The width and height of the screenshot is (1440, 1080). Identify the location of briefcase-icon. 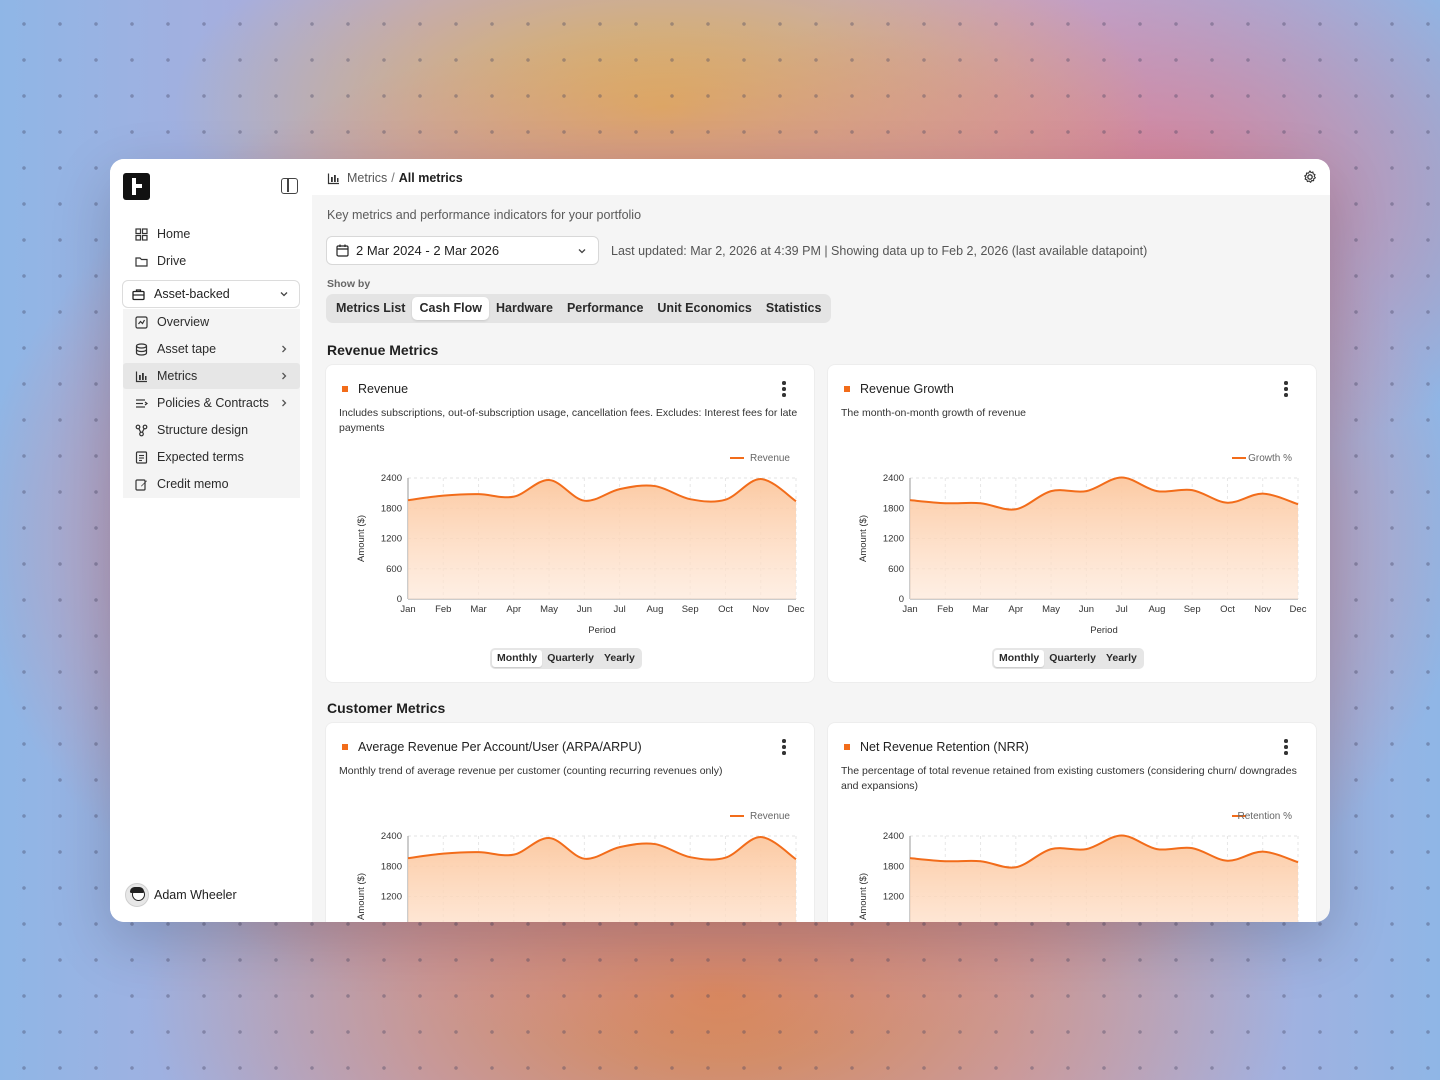
(138, 294).